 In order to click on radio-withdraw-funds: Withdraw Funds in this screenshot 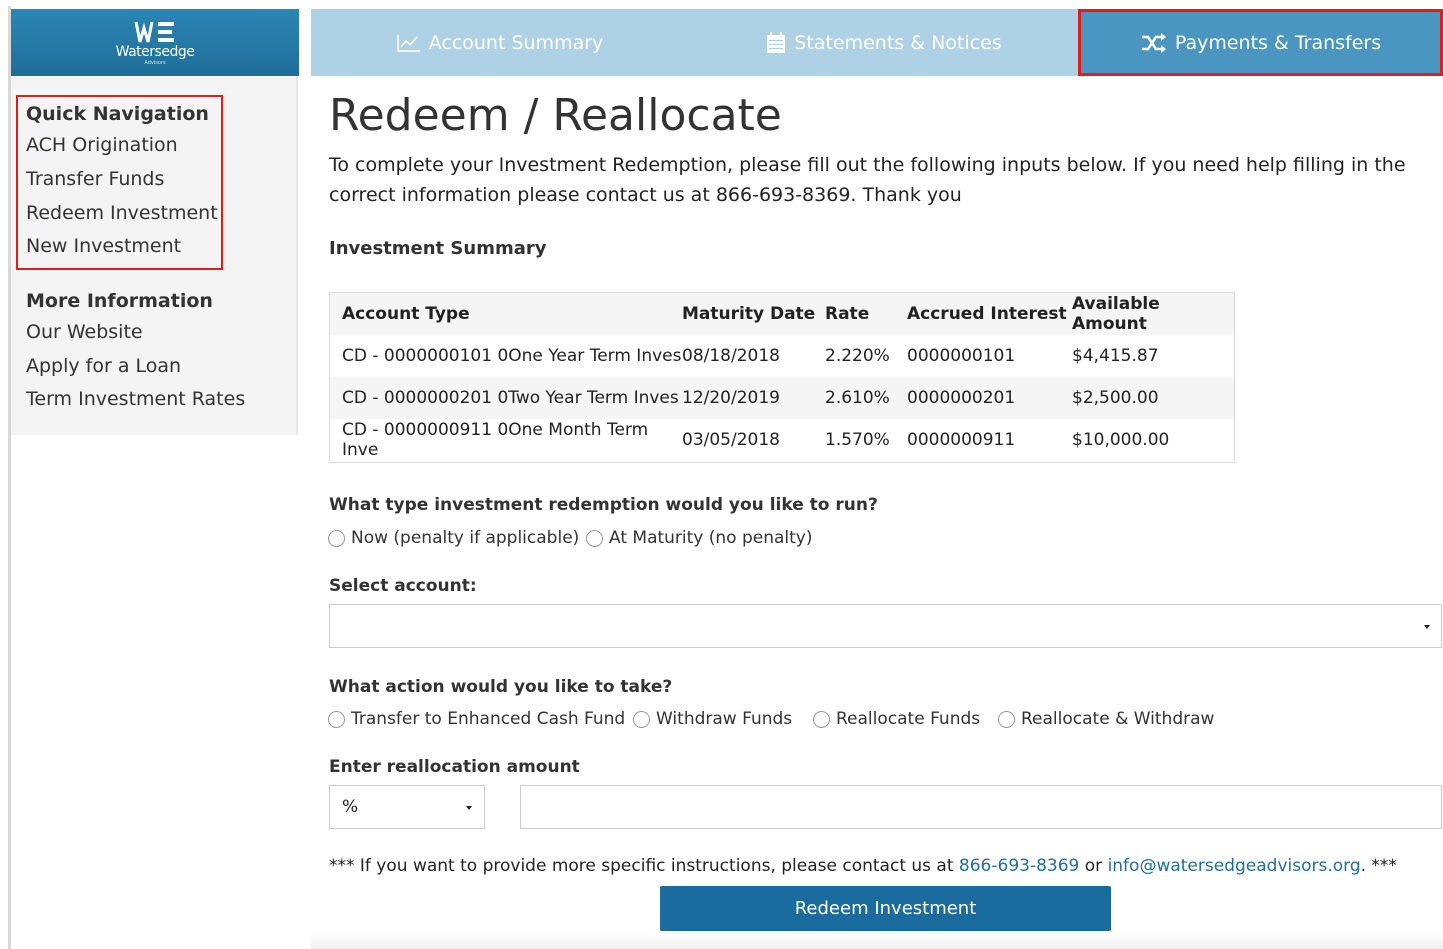, I will do `click(712, 719)`.